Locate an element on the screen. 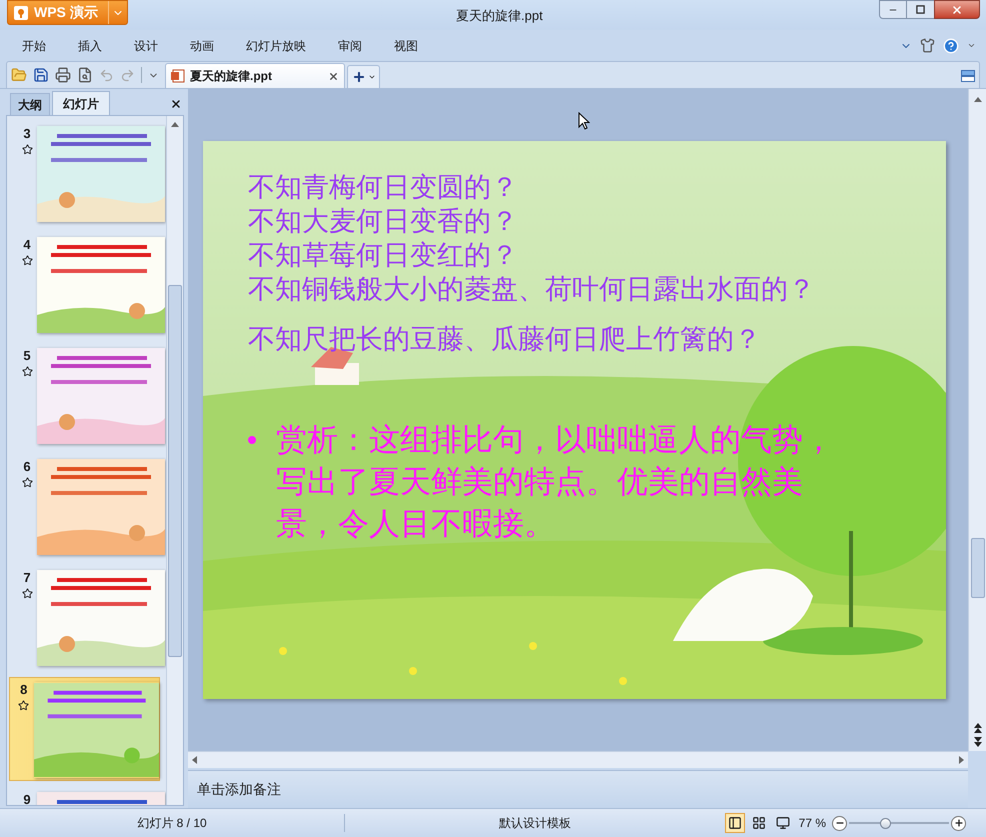 The image size is (986, 837). scroll-left-icon is located at coordinates (194, 760).